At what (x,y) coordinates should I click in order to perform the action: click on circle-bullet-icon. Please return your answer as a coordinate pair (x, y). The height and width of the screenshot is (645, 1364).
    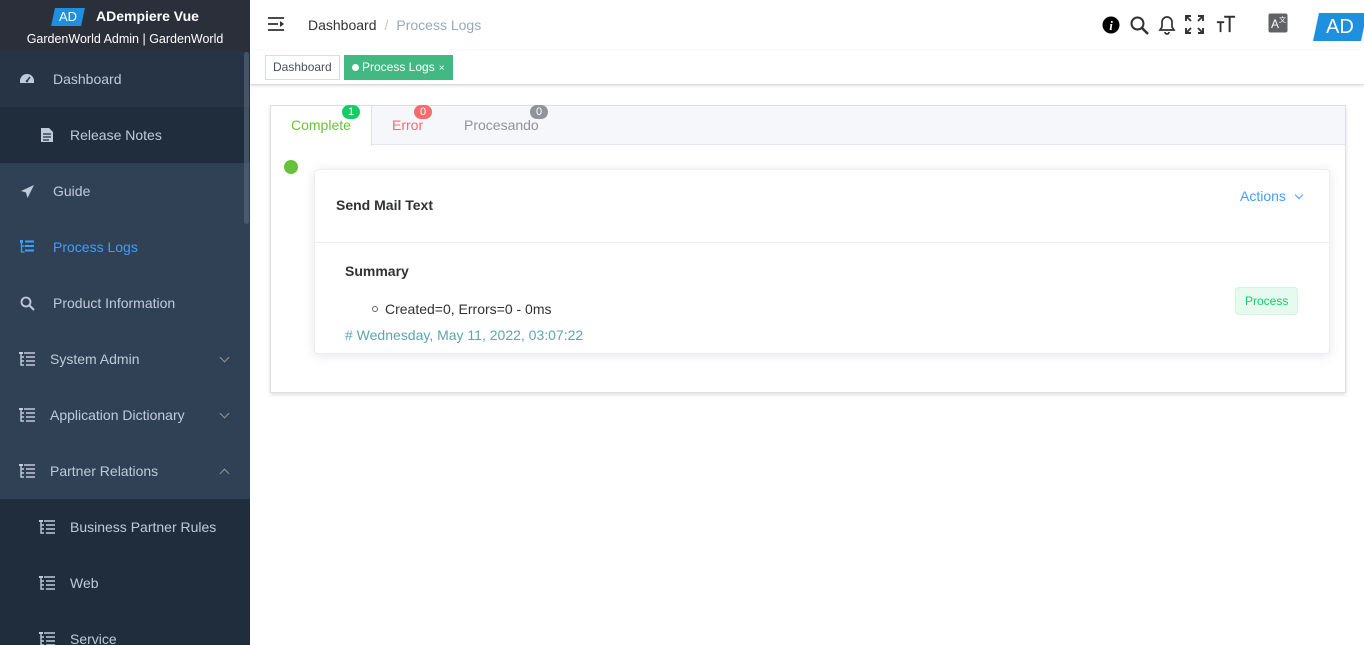
    Looking at the image, I should click on (375, 309).